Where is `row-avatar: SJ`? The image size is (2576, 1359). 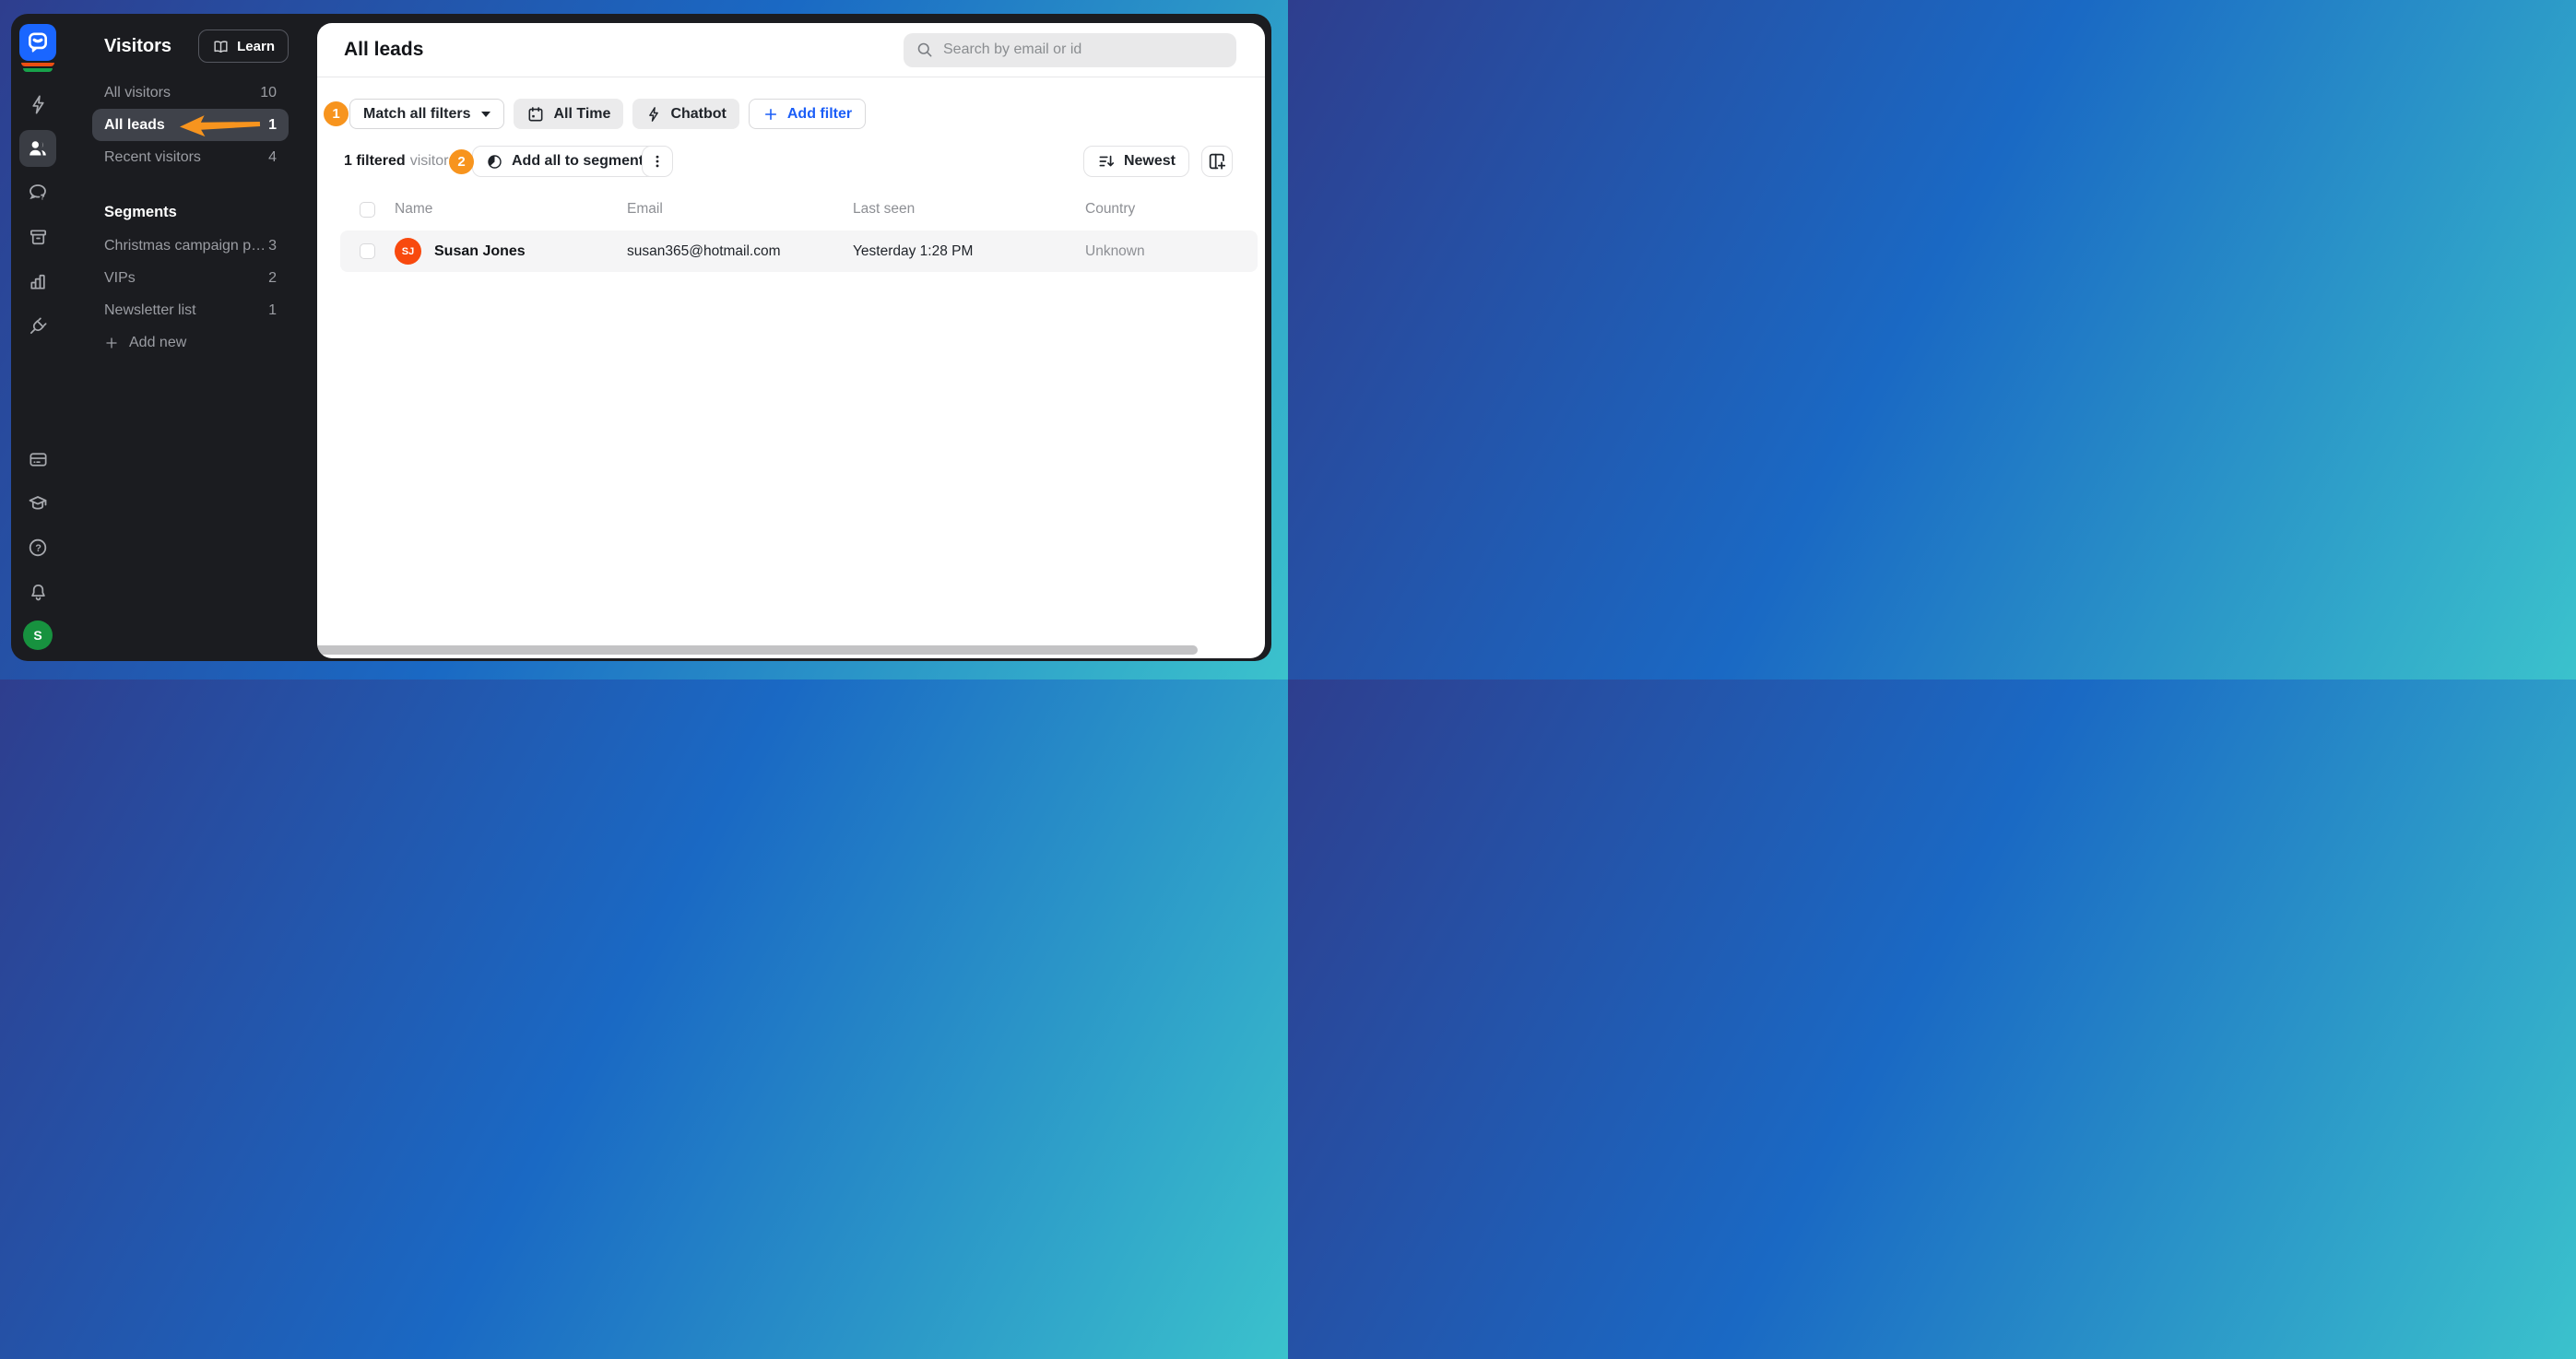
row-avatar: SJ is located at coordinates (408, 251).